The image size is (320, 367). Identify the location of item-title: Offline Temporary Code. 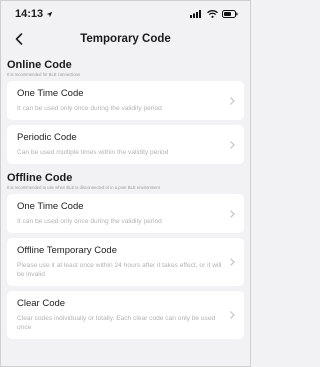
(67, 250).